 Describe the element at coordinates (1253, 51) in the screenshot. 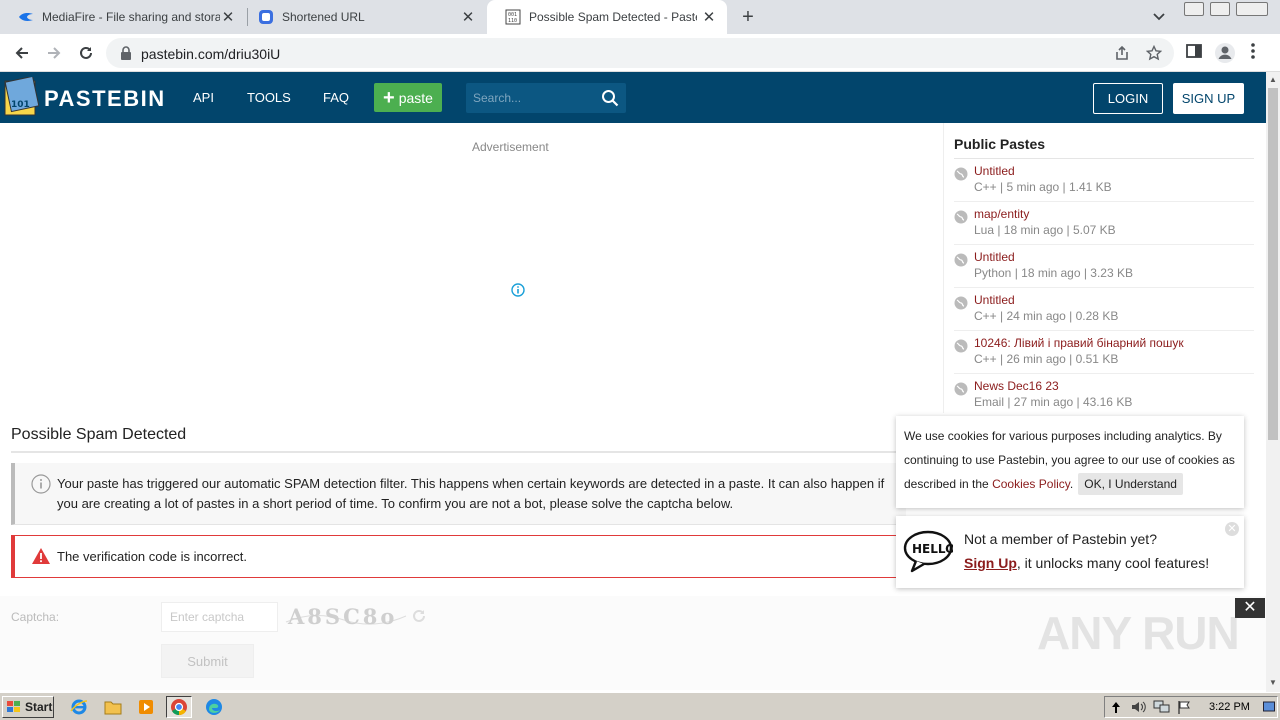

I see `kebab-menu-icon` at that location.